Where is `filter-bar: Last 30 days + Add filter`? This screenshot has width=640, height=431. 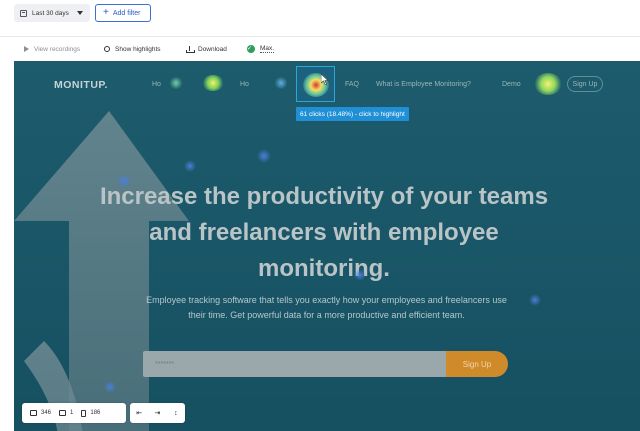
filter-bar: Last 30 days + Add filter is located at coordinates (320, 16).